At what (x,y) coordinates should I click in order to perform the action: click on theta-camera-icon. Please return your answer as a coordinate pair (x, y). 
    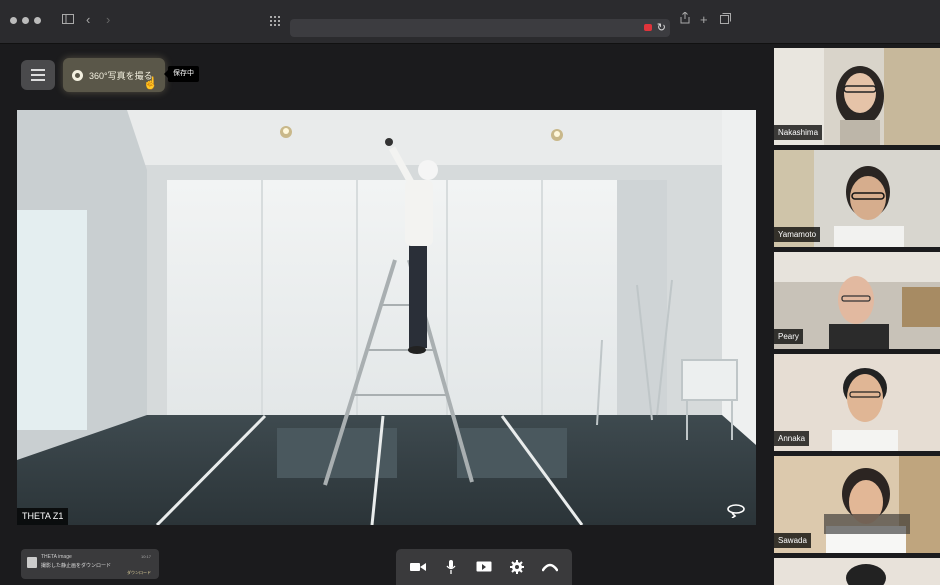
    Looking at the image, I should click on (77, 75).